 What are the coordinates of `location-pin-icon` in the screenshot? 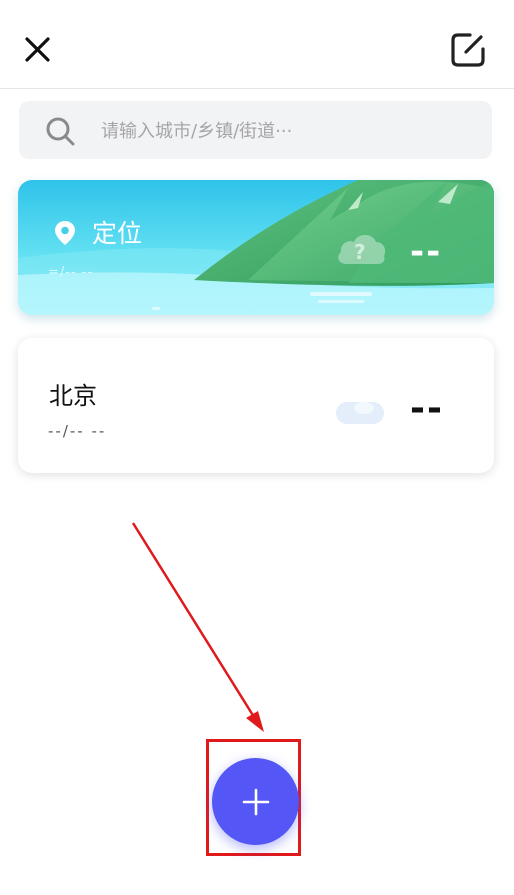 It's located at (65, 233).